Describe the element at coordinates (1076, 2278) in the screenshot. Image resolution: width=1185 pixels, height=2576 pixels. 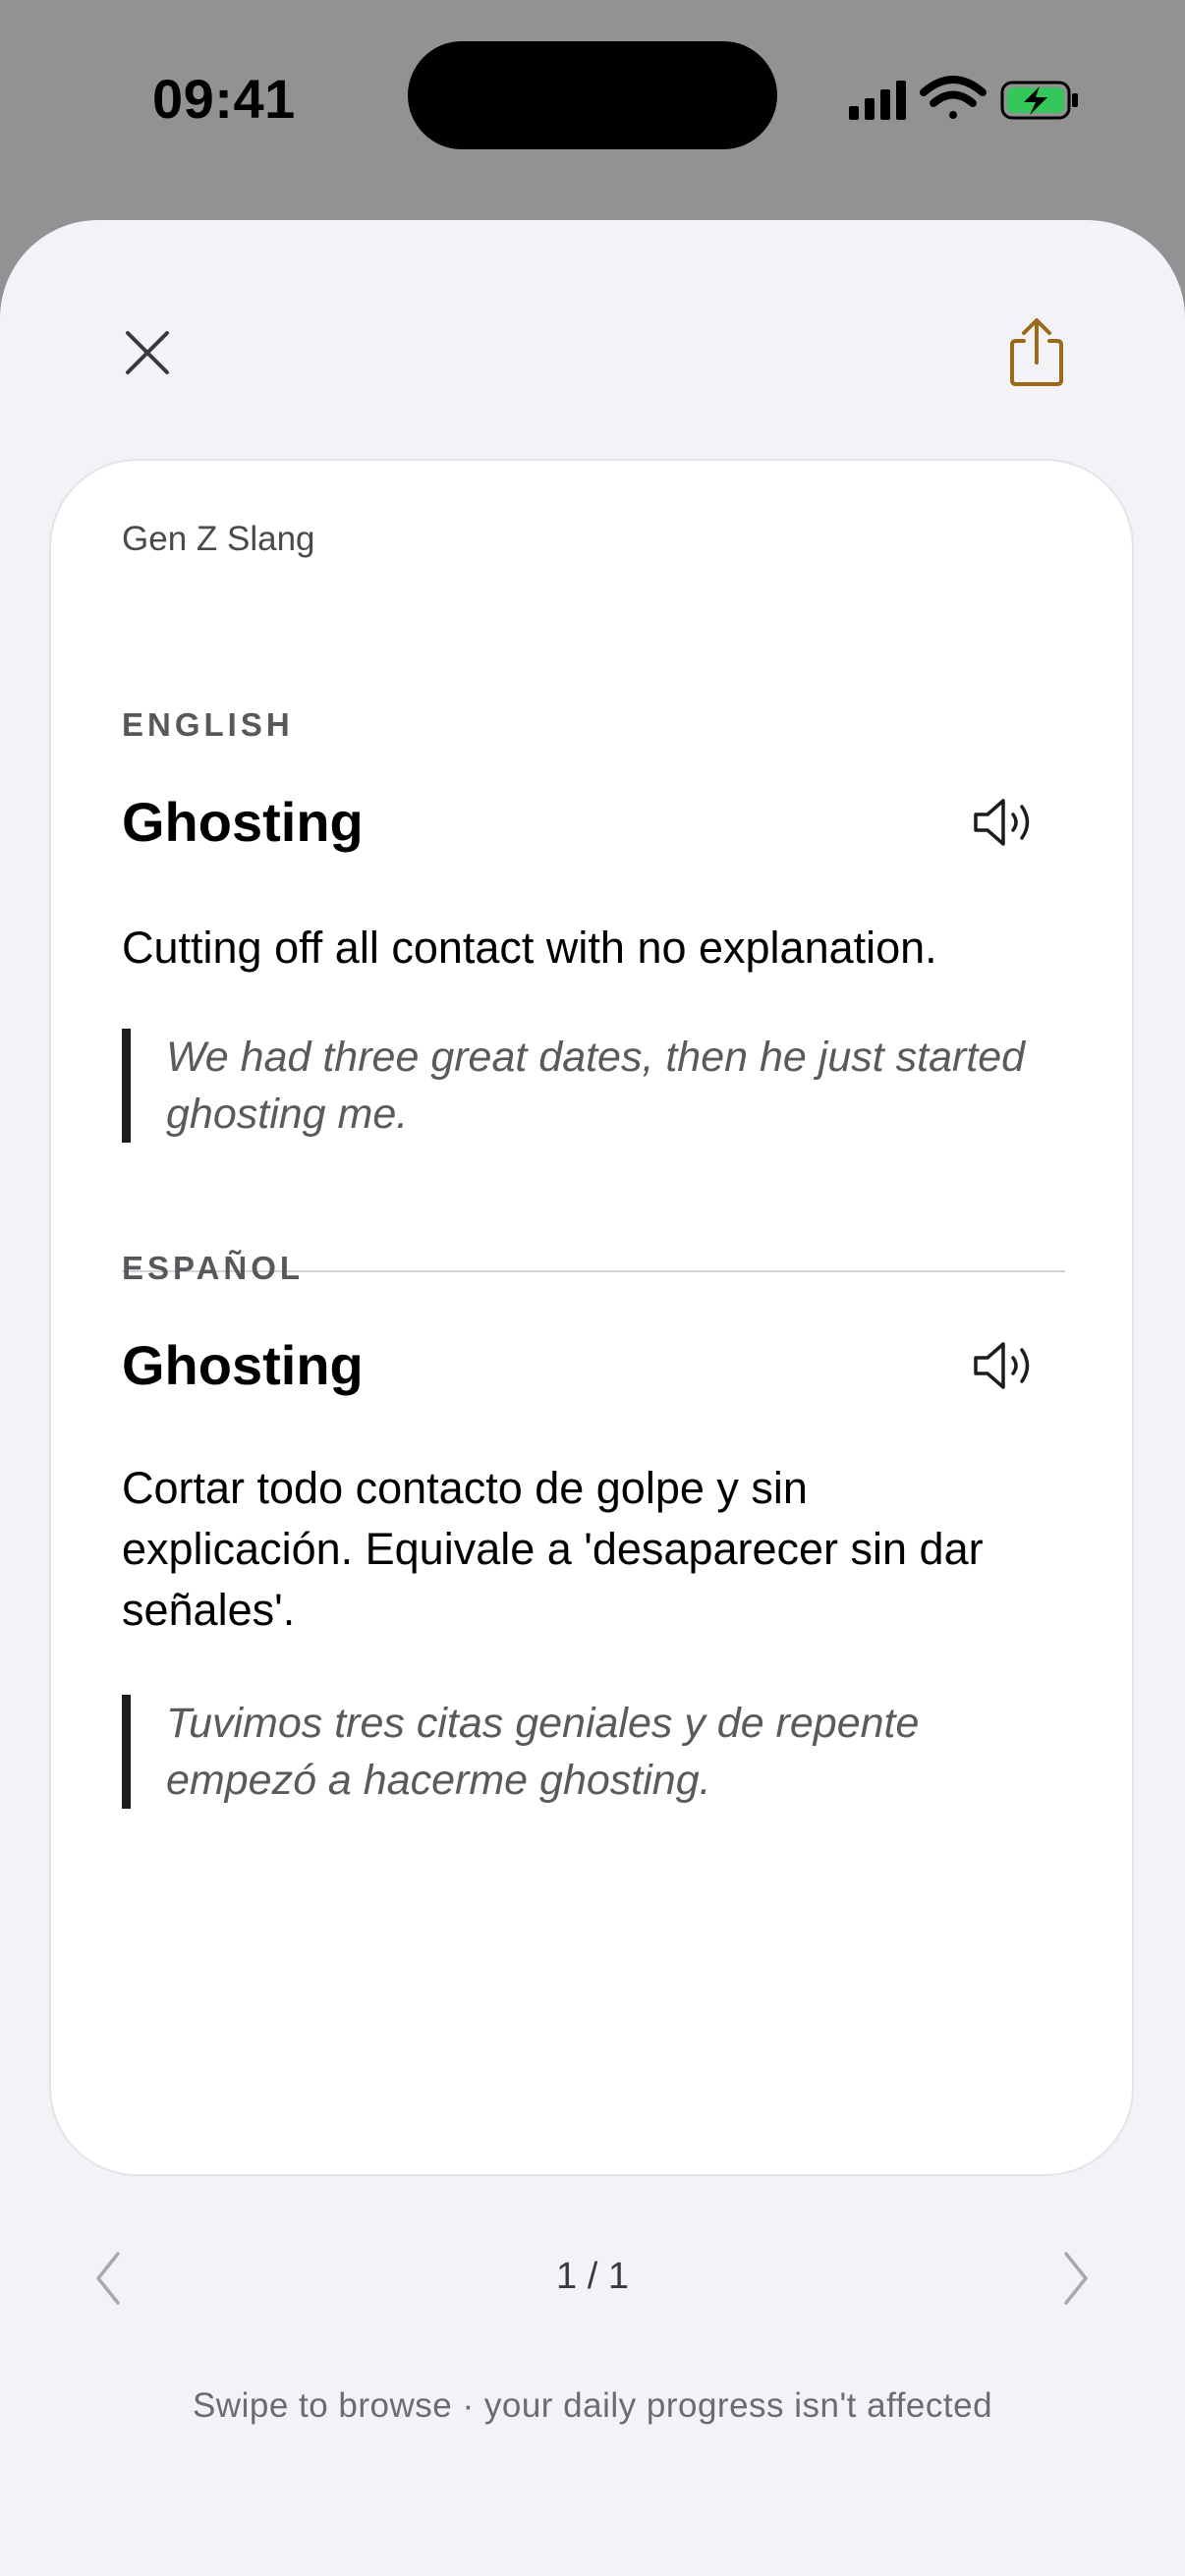
I see `chevron-right-icon` at that location.